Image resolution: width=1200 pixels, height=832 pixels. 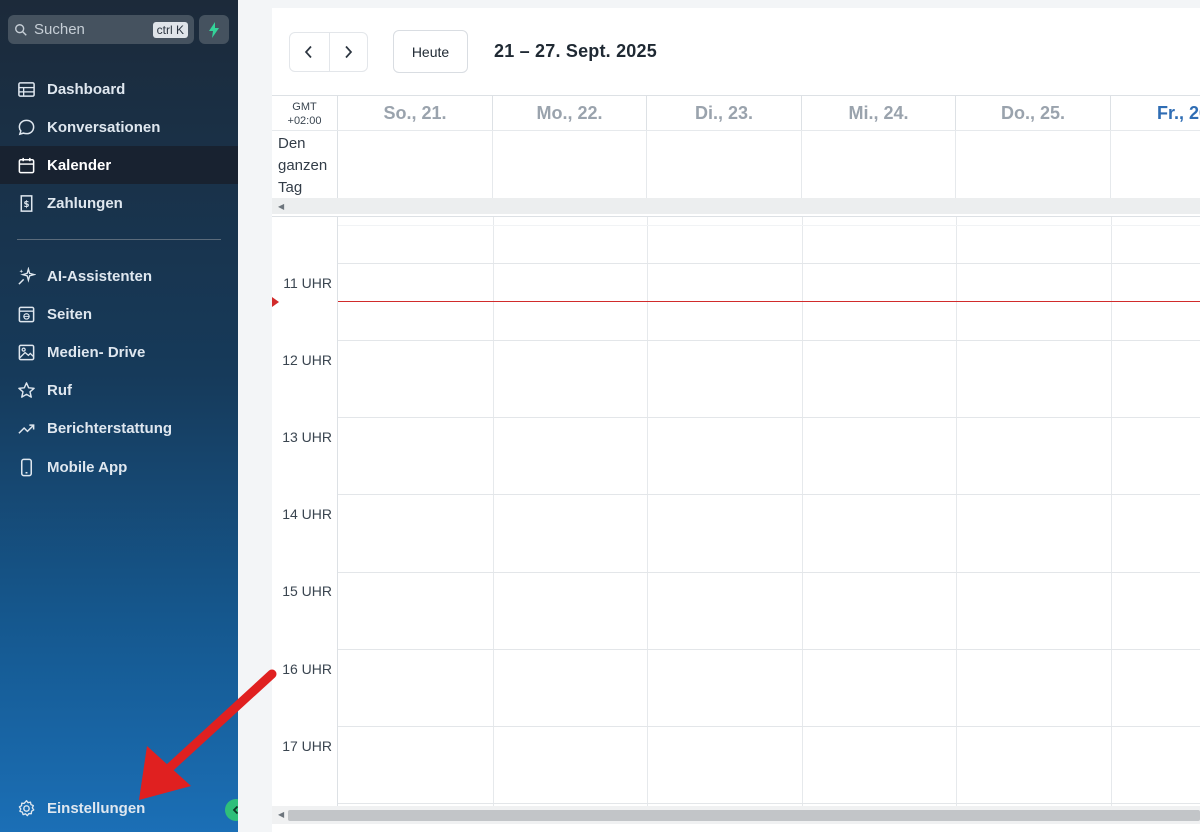 I want to click on sidebar-item-berichterstattung: Berichterstattung, so click(x=119, y=428).